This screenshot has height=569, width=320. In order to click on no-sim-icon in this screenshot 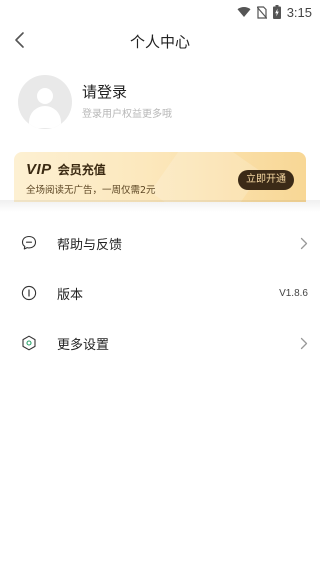, I will do `click(261, 12)`.